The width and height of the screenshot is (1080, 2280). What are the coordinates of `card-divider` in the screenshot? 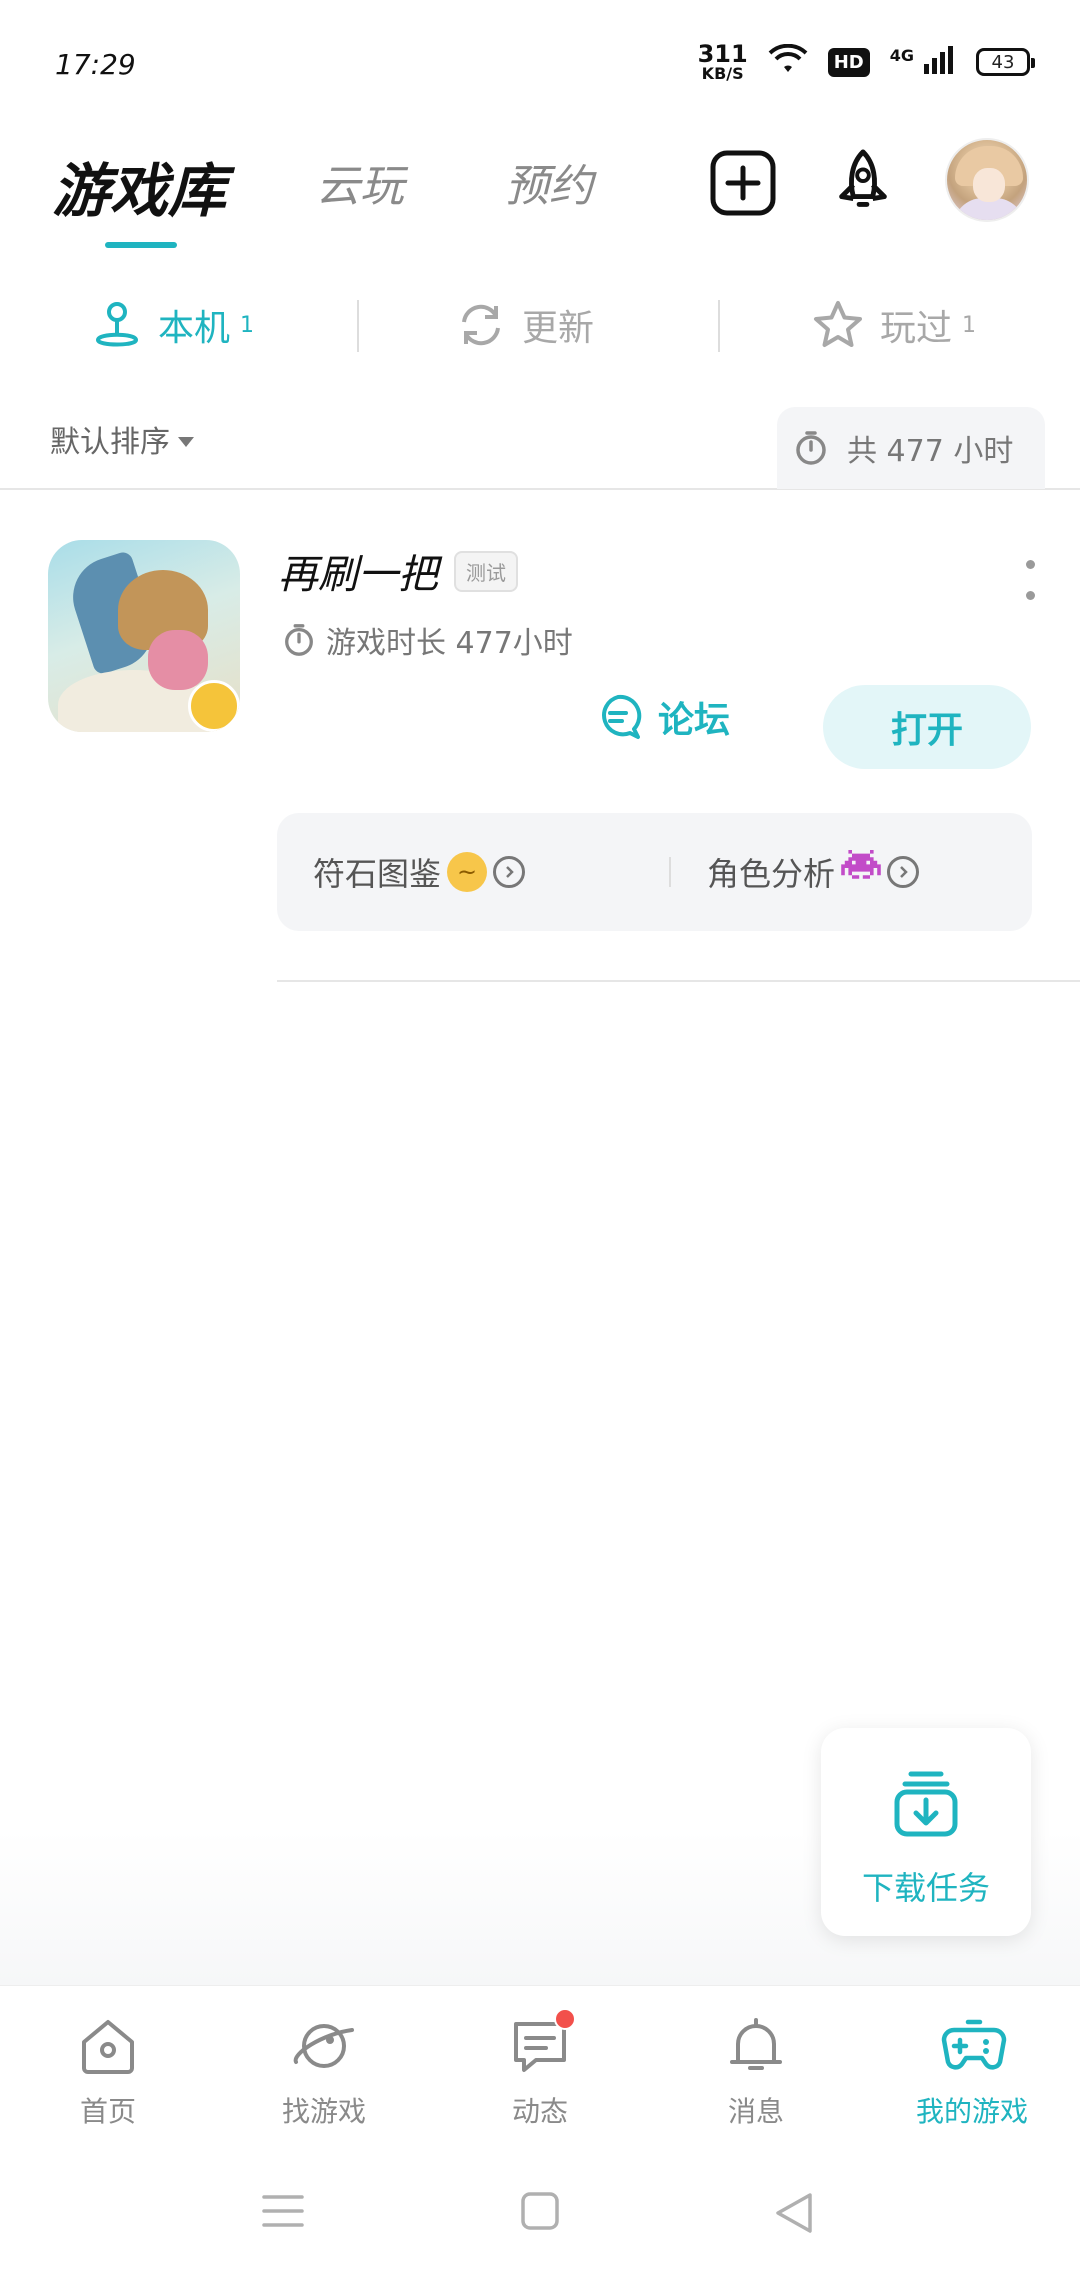 It's located at (678, 981).